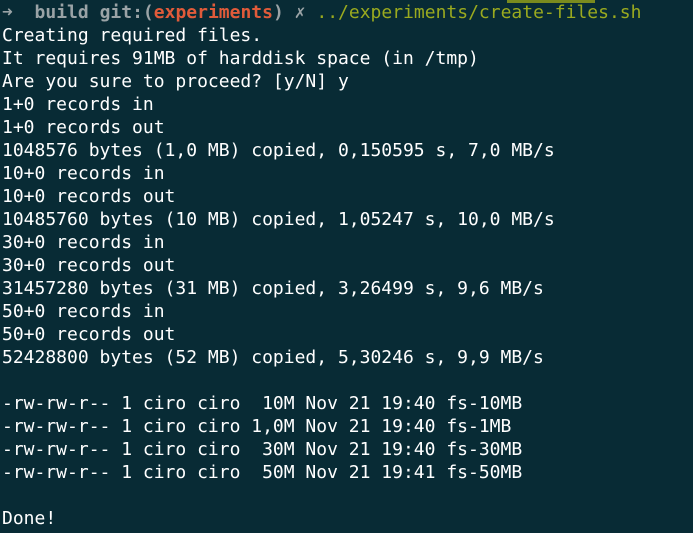  Describe the element at coordinates (7, 12) in the screenshot. I see `prompt-arrow-icon: ➜` at that location.